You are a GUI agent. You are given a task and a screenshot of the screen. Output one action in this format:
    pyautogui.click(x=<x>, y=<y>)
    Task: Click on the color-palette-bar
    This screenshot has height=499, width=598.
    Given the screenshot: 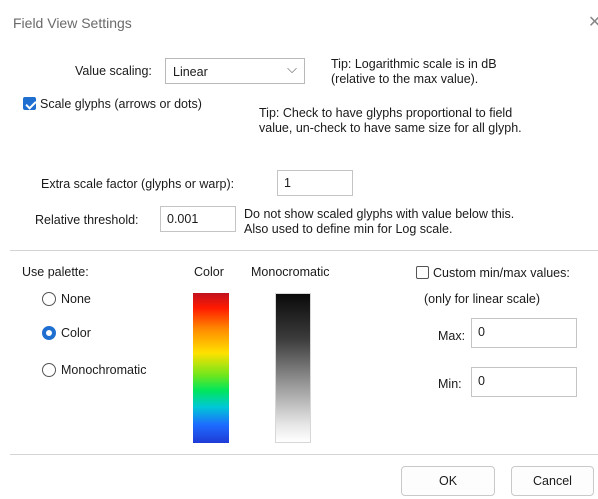 What is the action you would take?
    pyautogui.click(x=211, y=368)
    